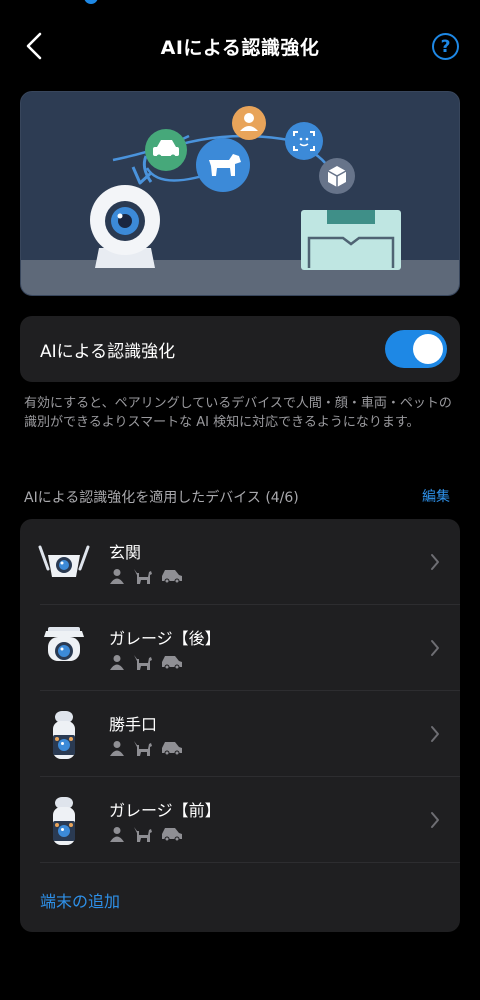 The width and height of the screenshot is (480, 1000). I want to click on devices-section-title: AIによる認識強化を適用したデバイス (4/6), so click(161, 498).